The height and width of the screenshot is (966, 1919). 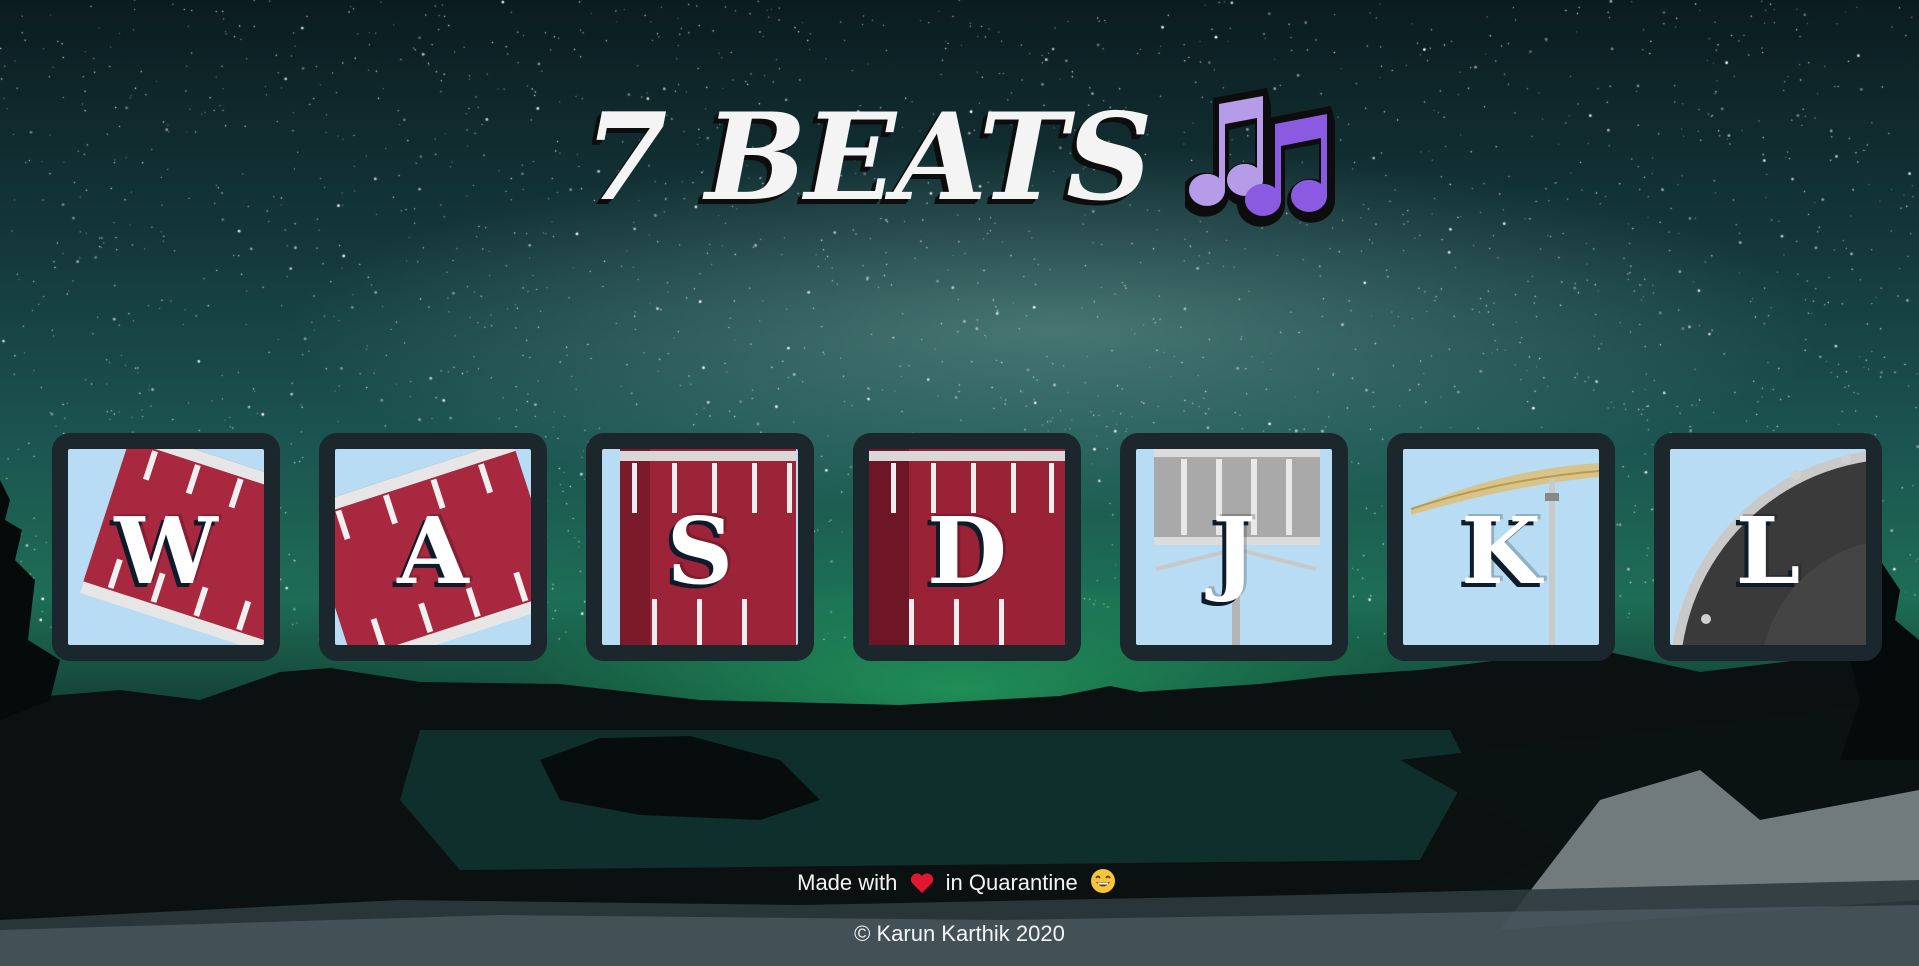 I want to click on page-title: 7 BEATS, so click(x=868, y=157).